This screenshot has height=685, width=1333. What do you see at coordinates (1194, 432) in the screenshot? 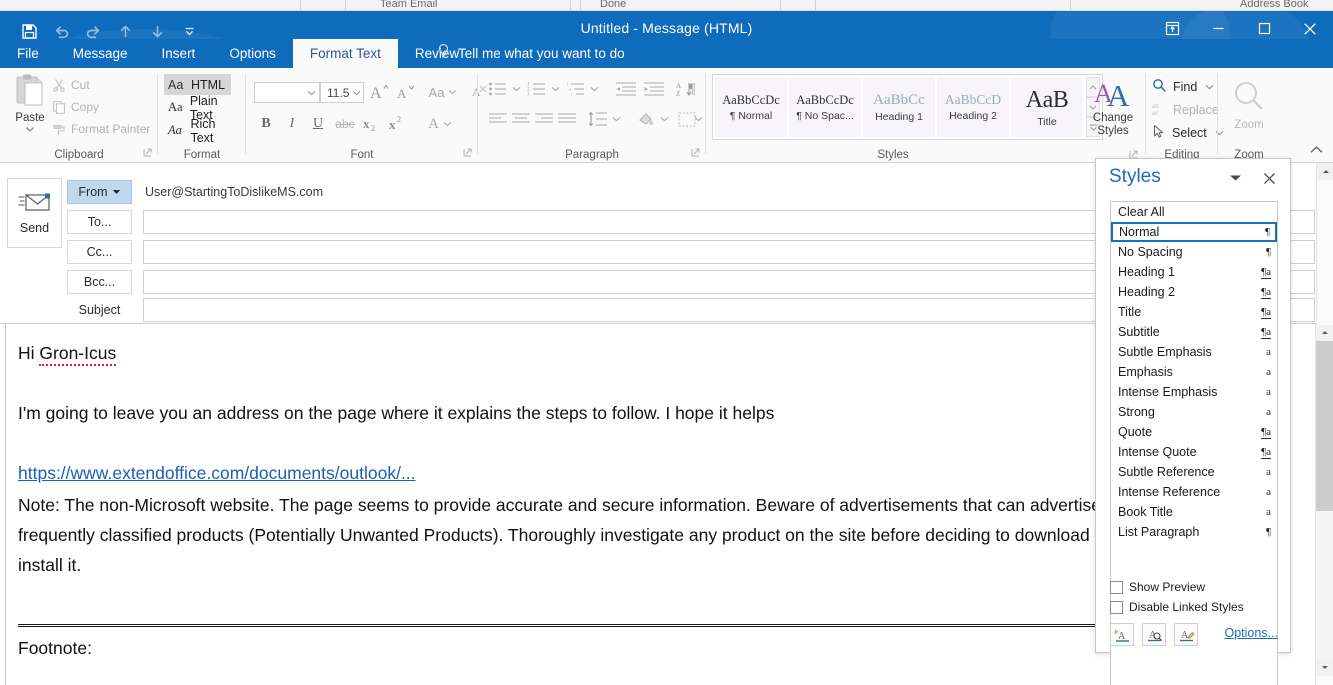
I see `styles-list-item-quote: Quote ¶a` at bounding box center [1194, 432].